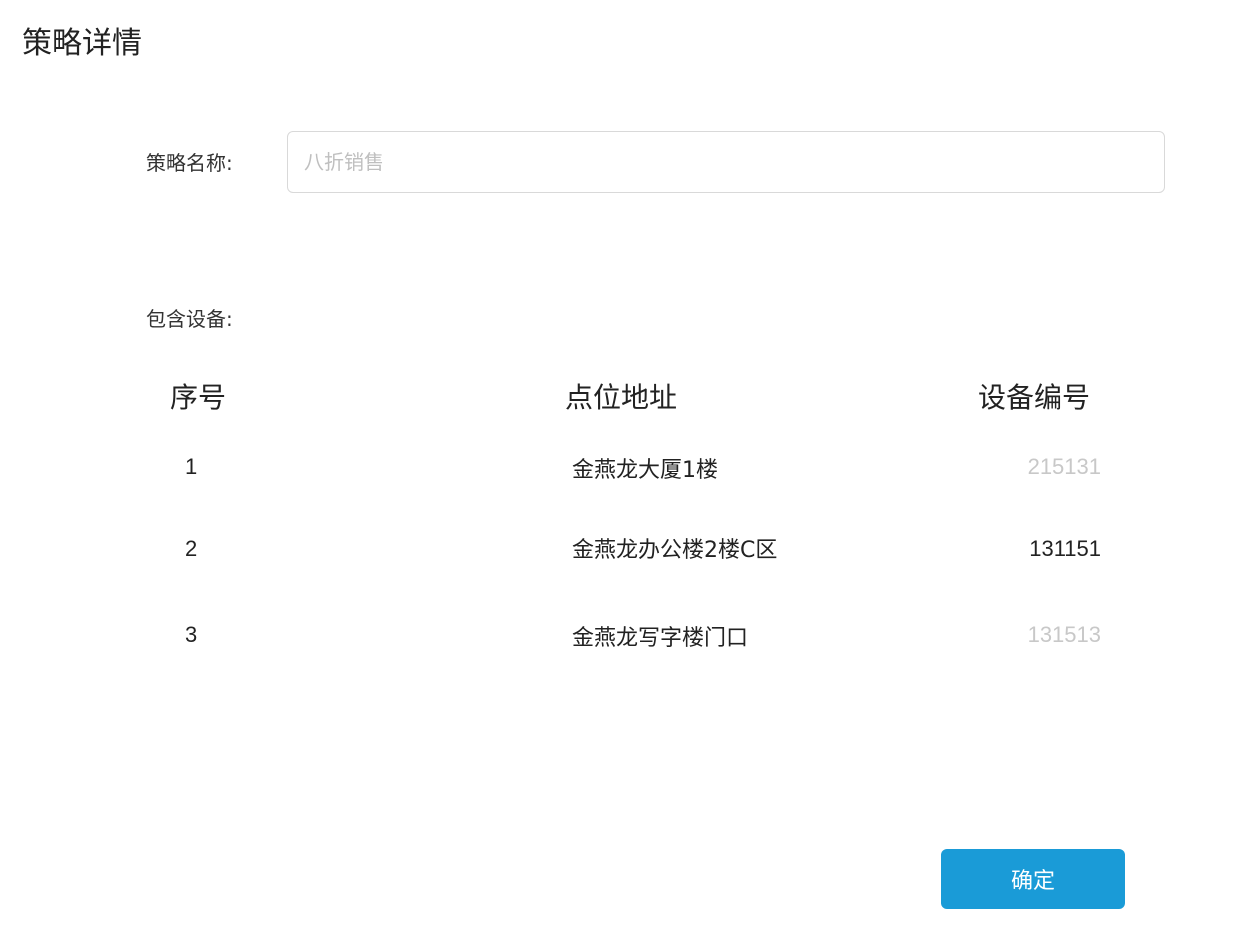  Describe the element at coordinates (1064, 466) in the screenshot. I see `row-device-id: 215131` at that location.